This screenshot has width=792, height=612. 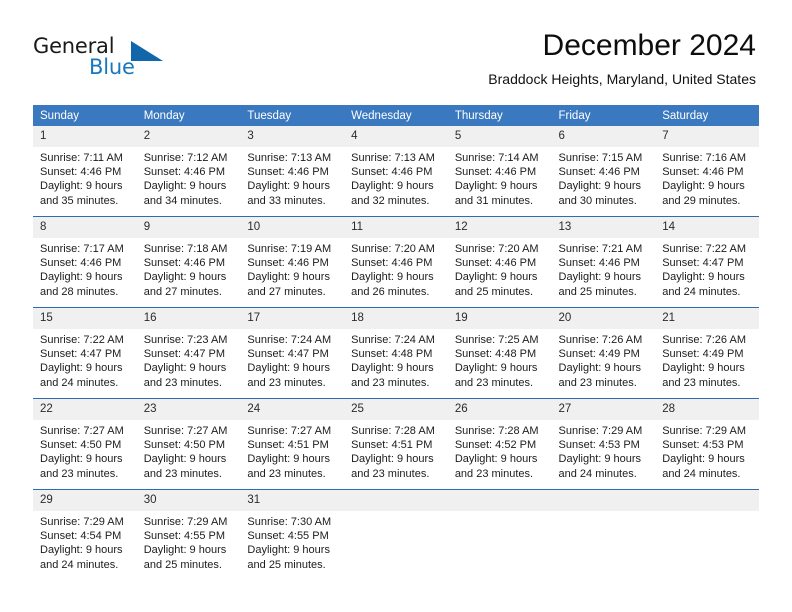 I want to click on sunset-text: Sunset: 4:55 PM, so click(x=184, y=536).